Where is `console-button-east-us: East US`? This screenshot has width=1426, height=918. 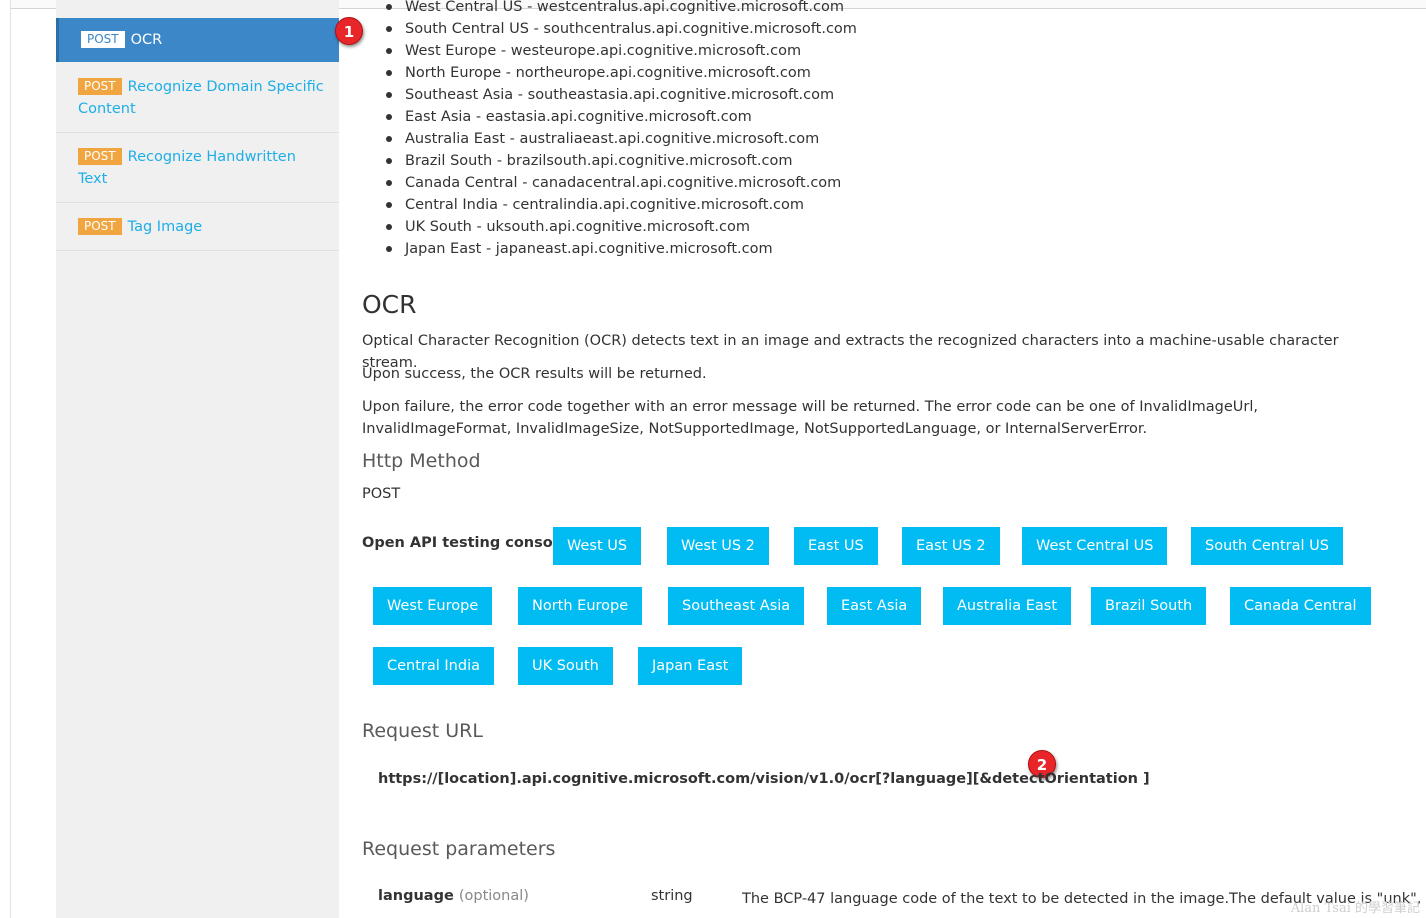 console-button-east-us: East US is located at coordinates (836, 546).